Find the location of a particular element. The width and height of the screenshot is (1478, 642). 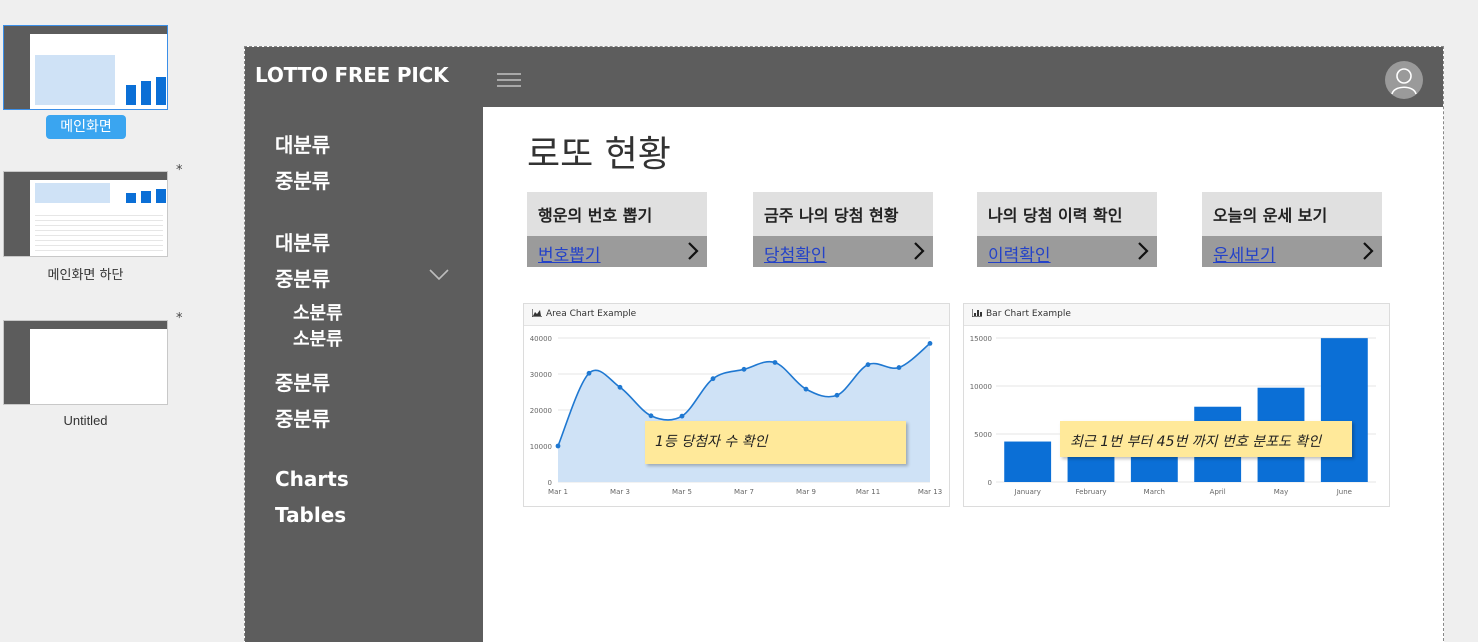

sticky-note-bar: 최근 1번 부터 45번 까지 번호 분포도 확인 is located at coordinates (1206, 439).